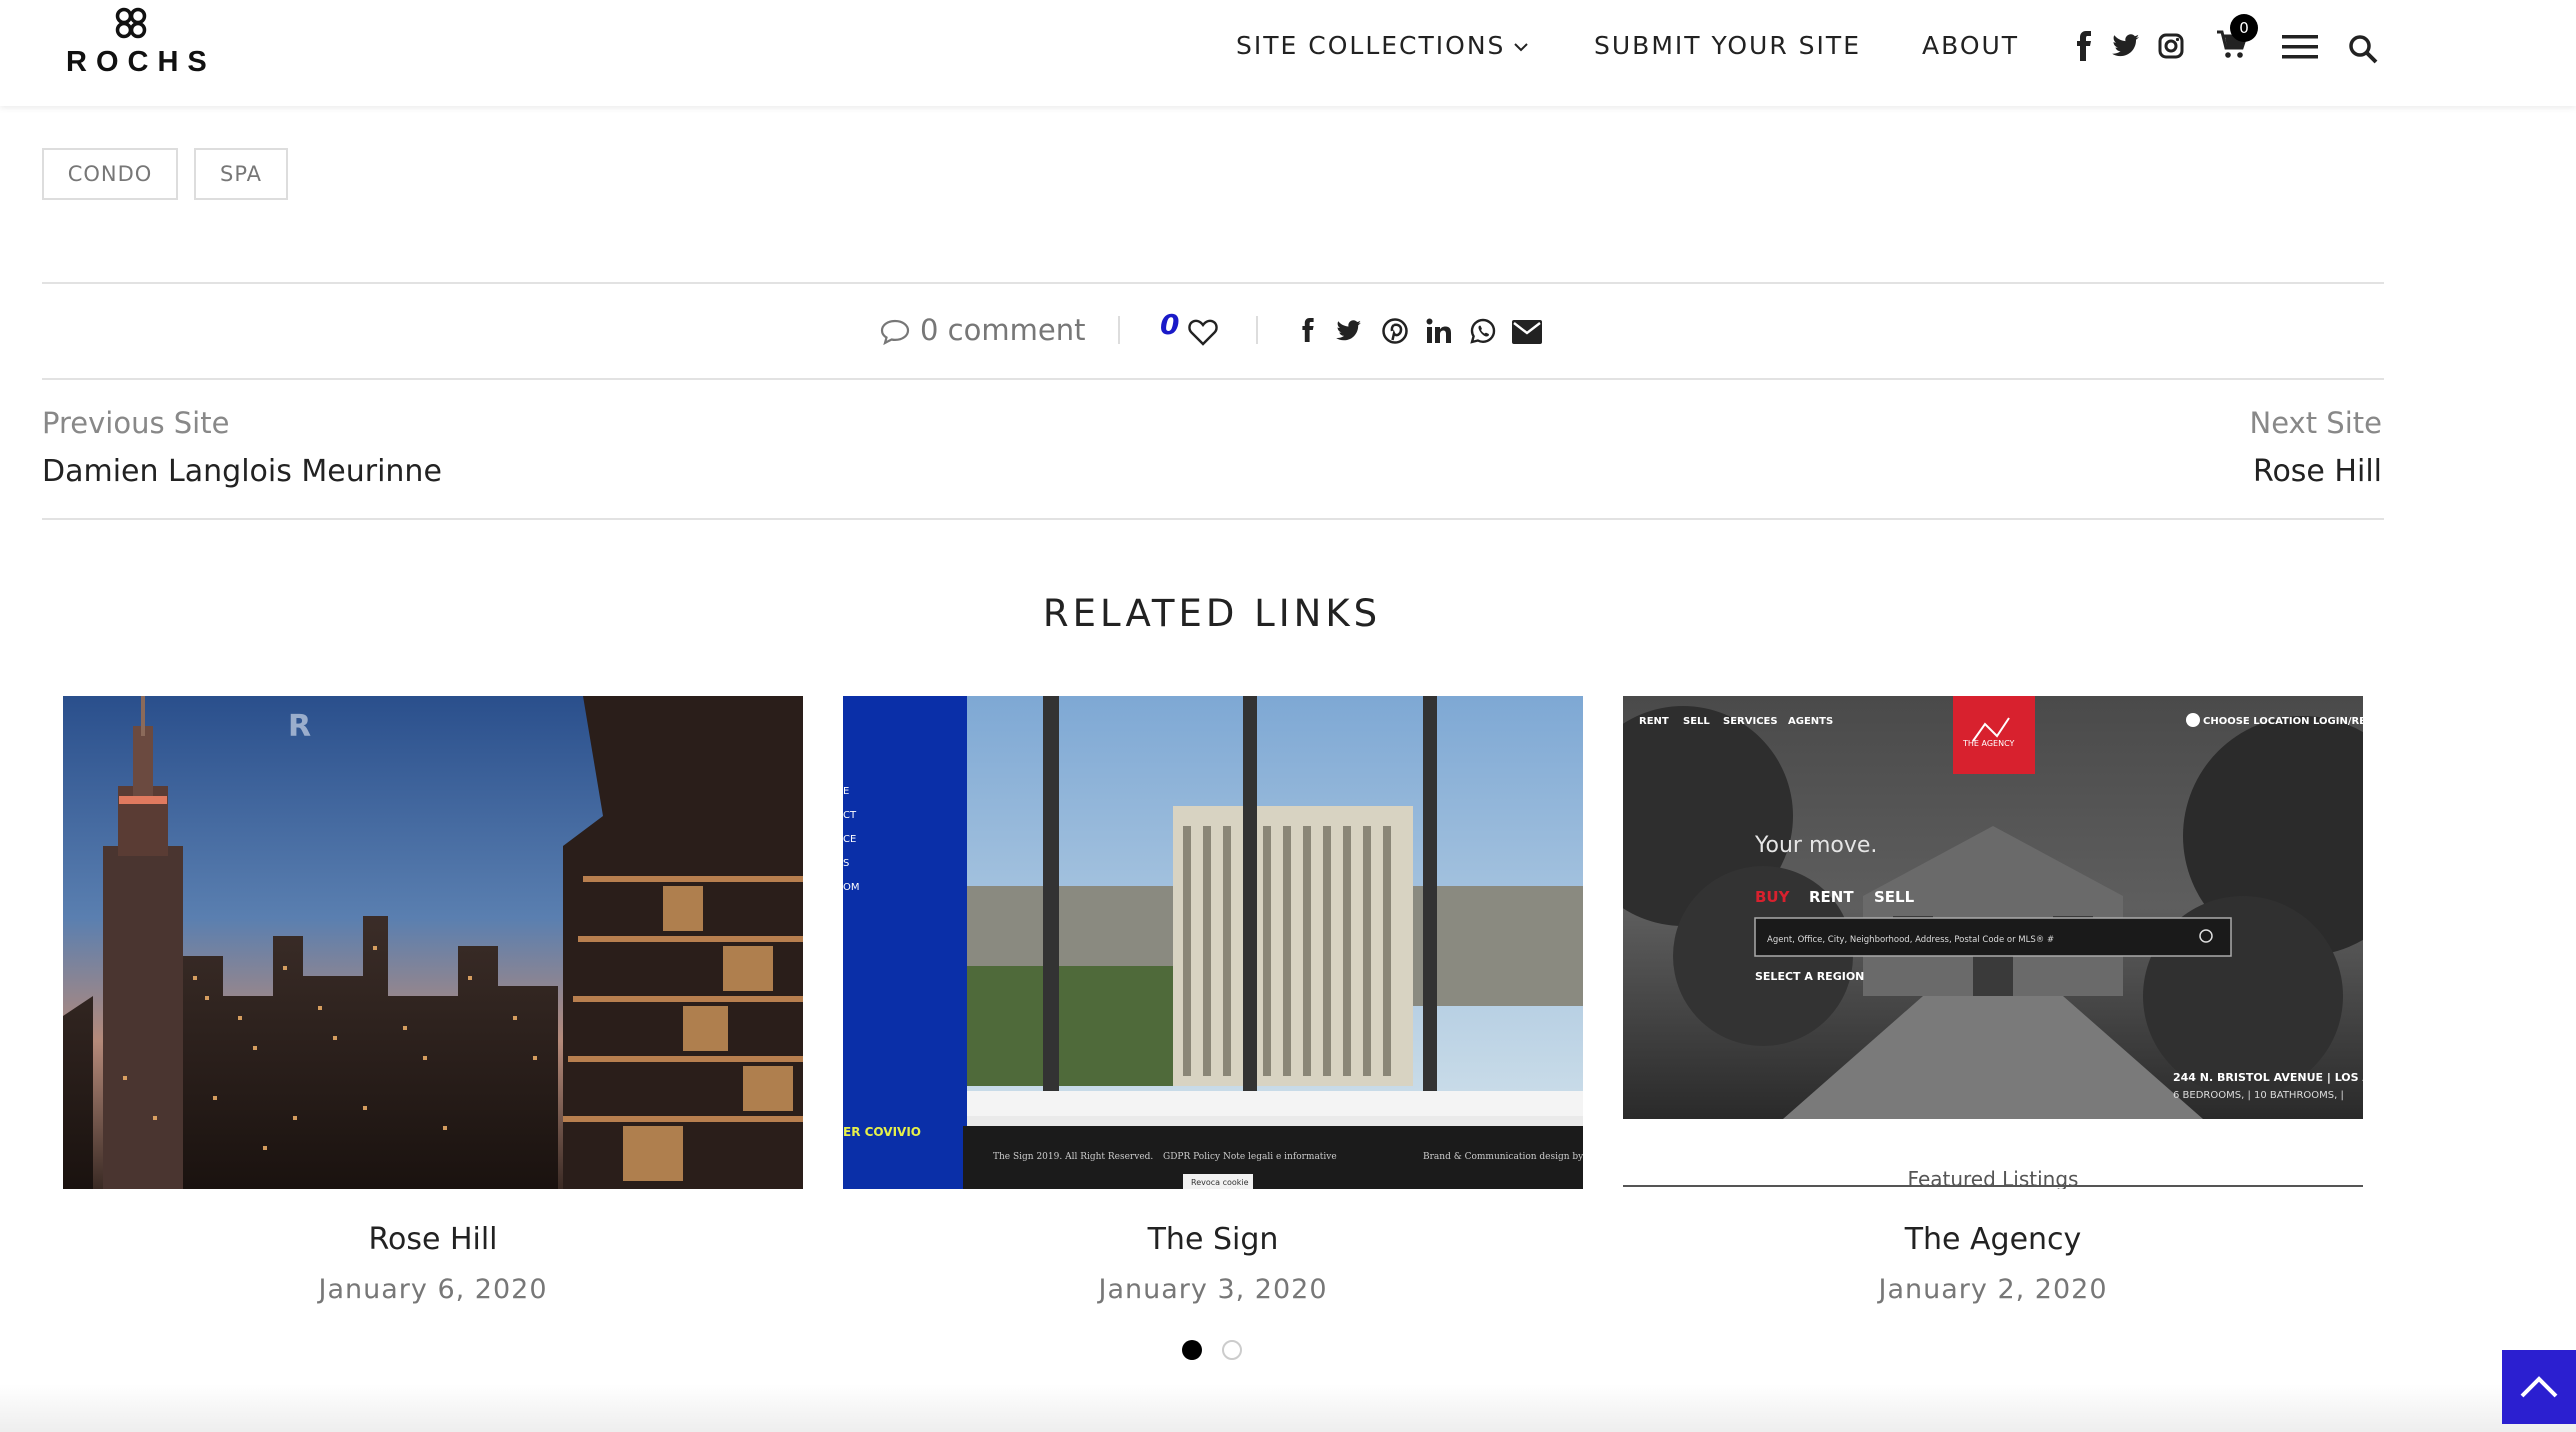 This screenshot has width=2576, height=1432. I want to click on agency-tab-rent: RENT, so click(1831, 897).